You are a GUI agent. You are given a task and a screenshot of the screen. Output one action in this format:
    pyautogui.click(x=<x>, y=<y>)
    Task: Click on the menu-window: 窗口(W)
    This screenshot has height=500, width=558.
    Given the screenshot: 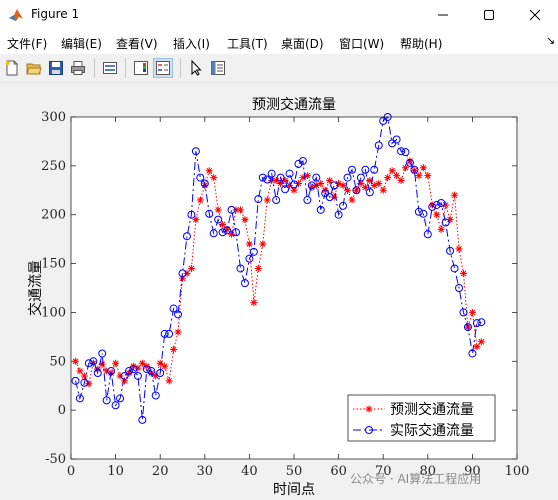 What is the action you would take?
    pyautogui.click(x=361, y=43)
    